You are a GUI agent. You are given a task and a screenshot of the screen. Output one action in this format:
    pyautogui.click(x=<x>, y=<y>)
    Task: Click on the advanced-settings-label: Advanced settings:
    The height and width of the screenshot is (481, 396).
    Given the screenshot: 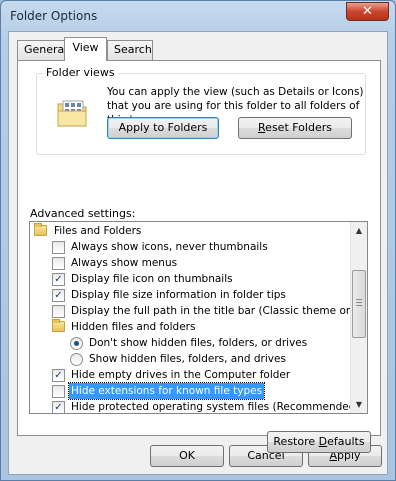 What is the action you would take?
    pyautogui.click(x=83, y=213)
    